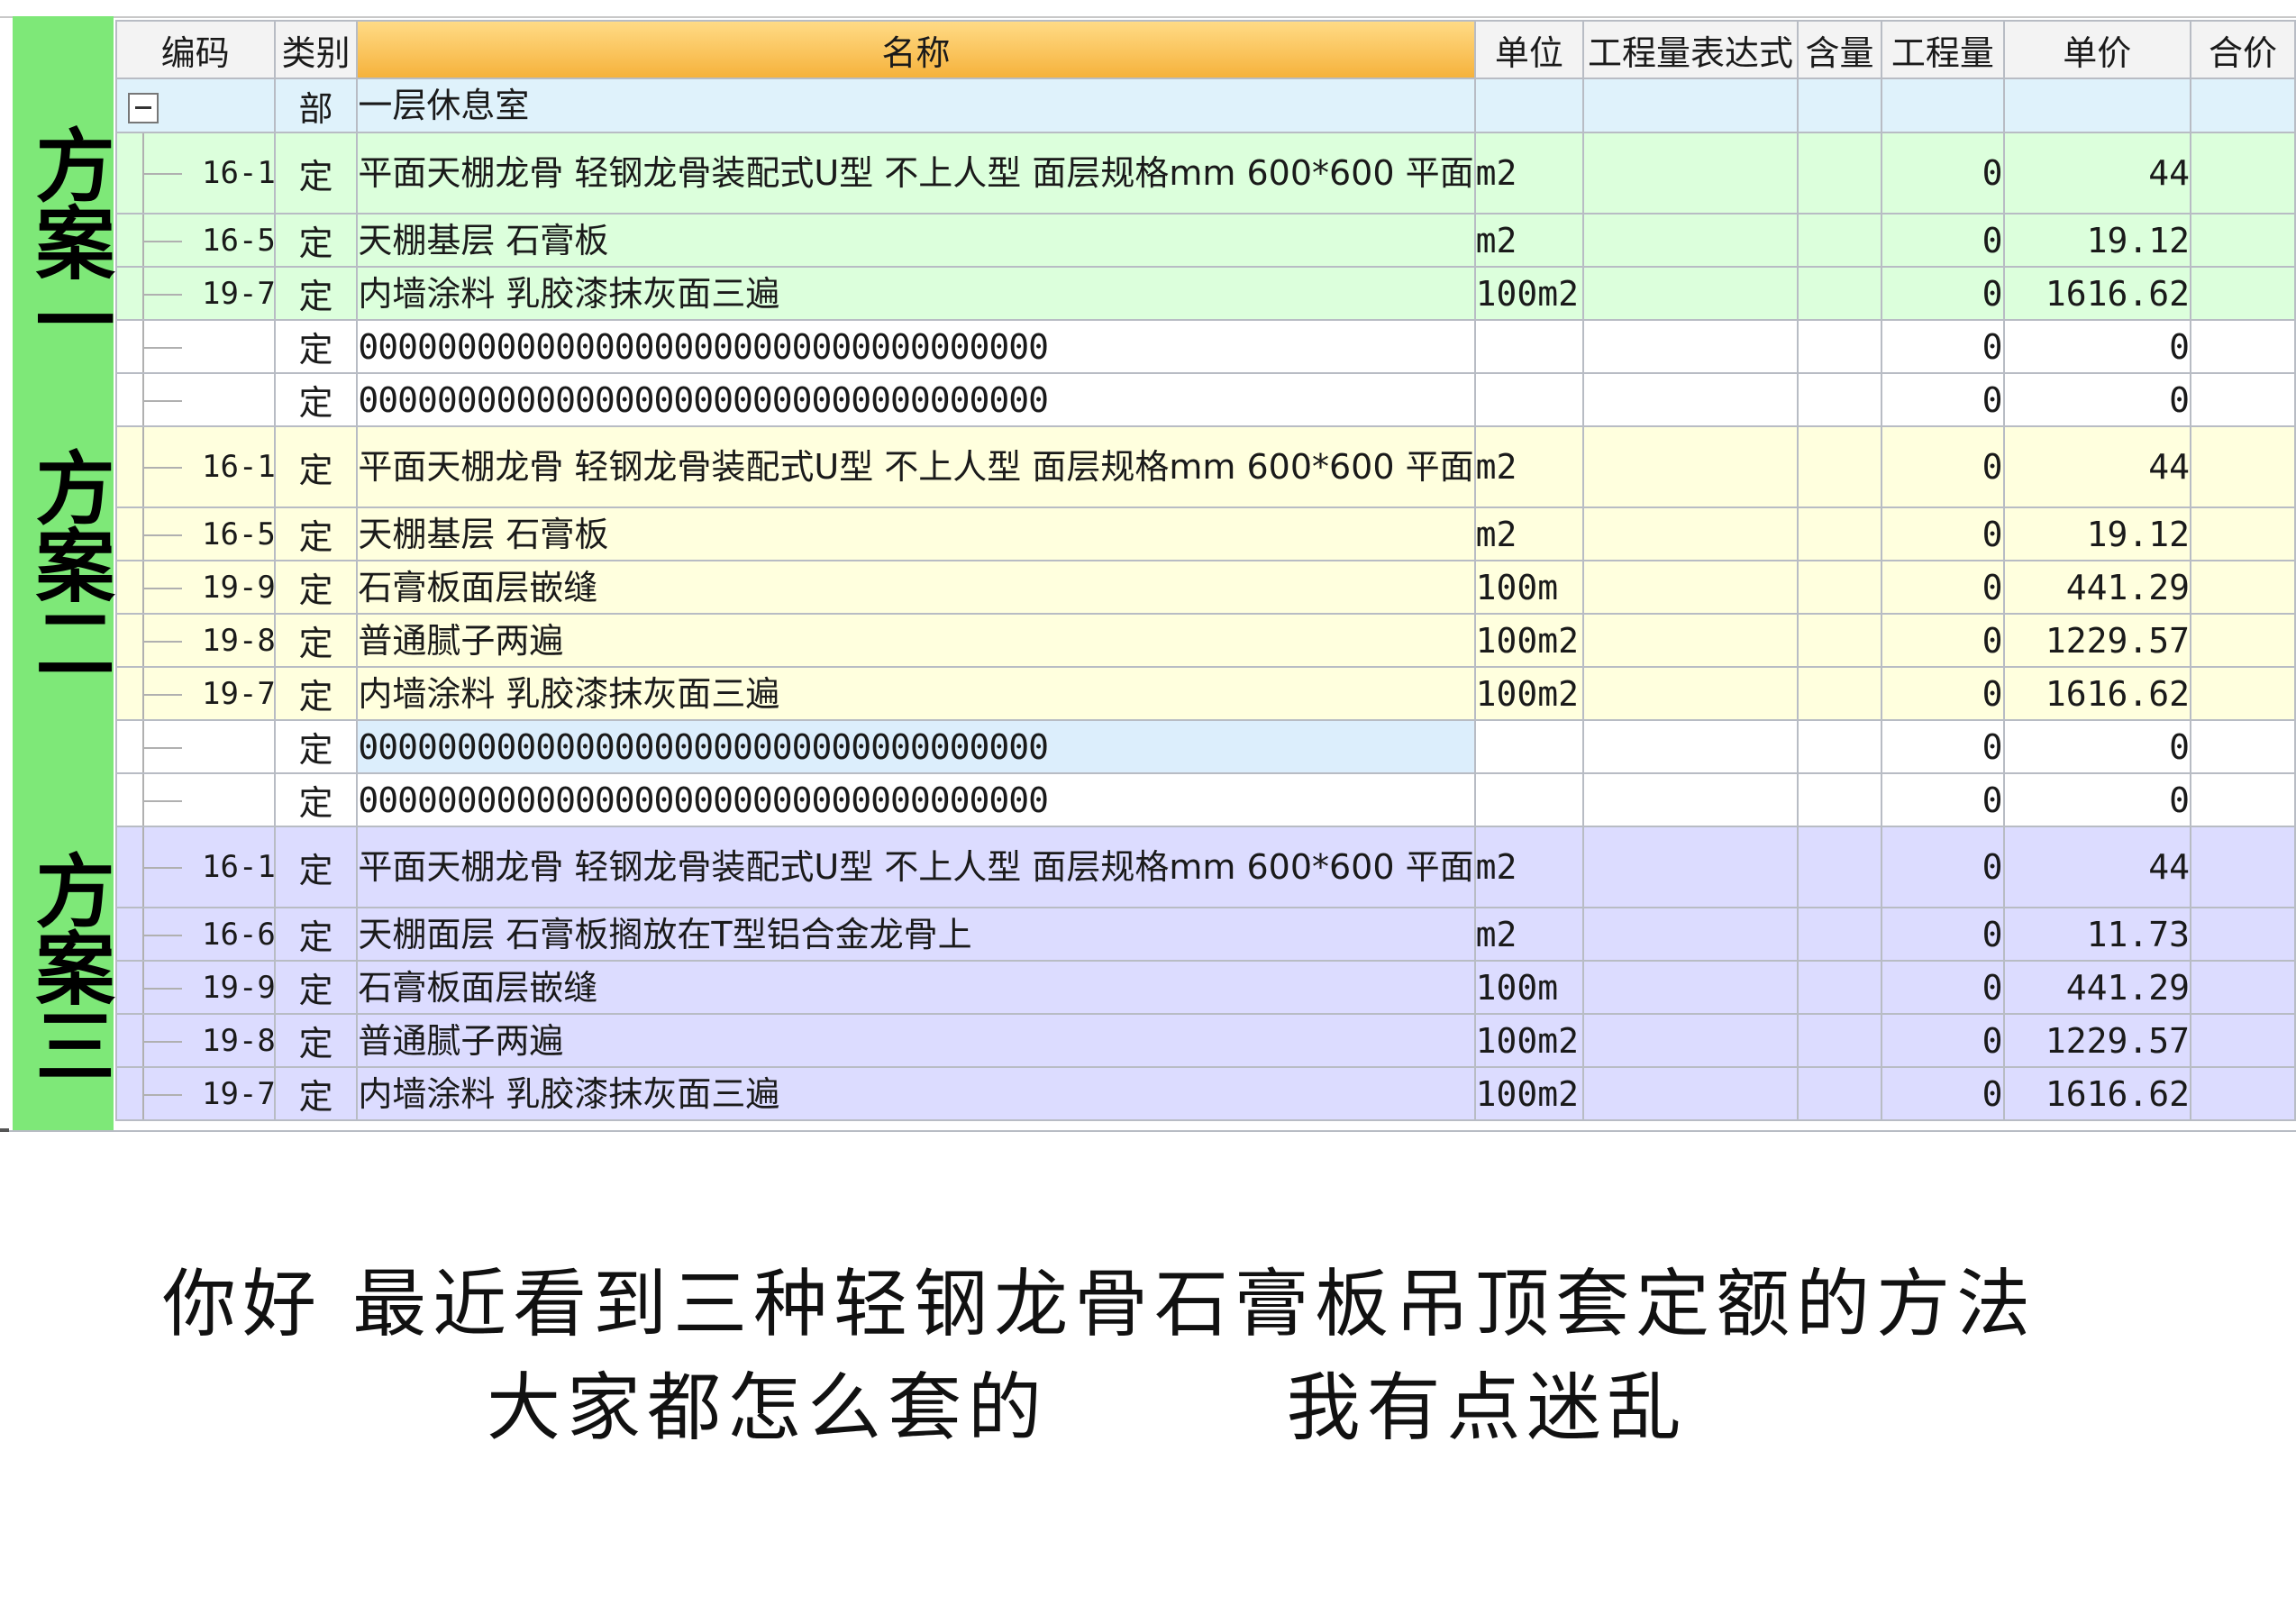  What do you see at coordinates (2097, 49) in the screenshot?
I see `column-header-unit-price: 单价` at bounding box center [2097, 49].